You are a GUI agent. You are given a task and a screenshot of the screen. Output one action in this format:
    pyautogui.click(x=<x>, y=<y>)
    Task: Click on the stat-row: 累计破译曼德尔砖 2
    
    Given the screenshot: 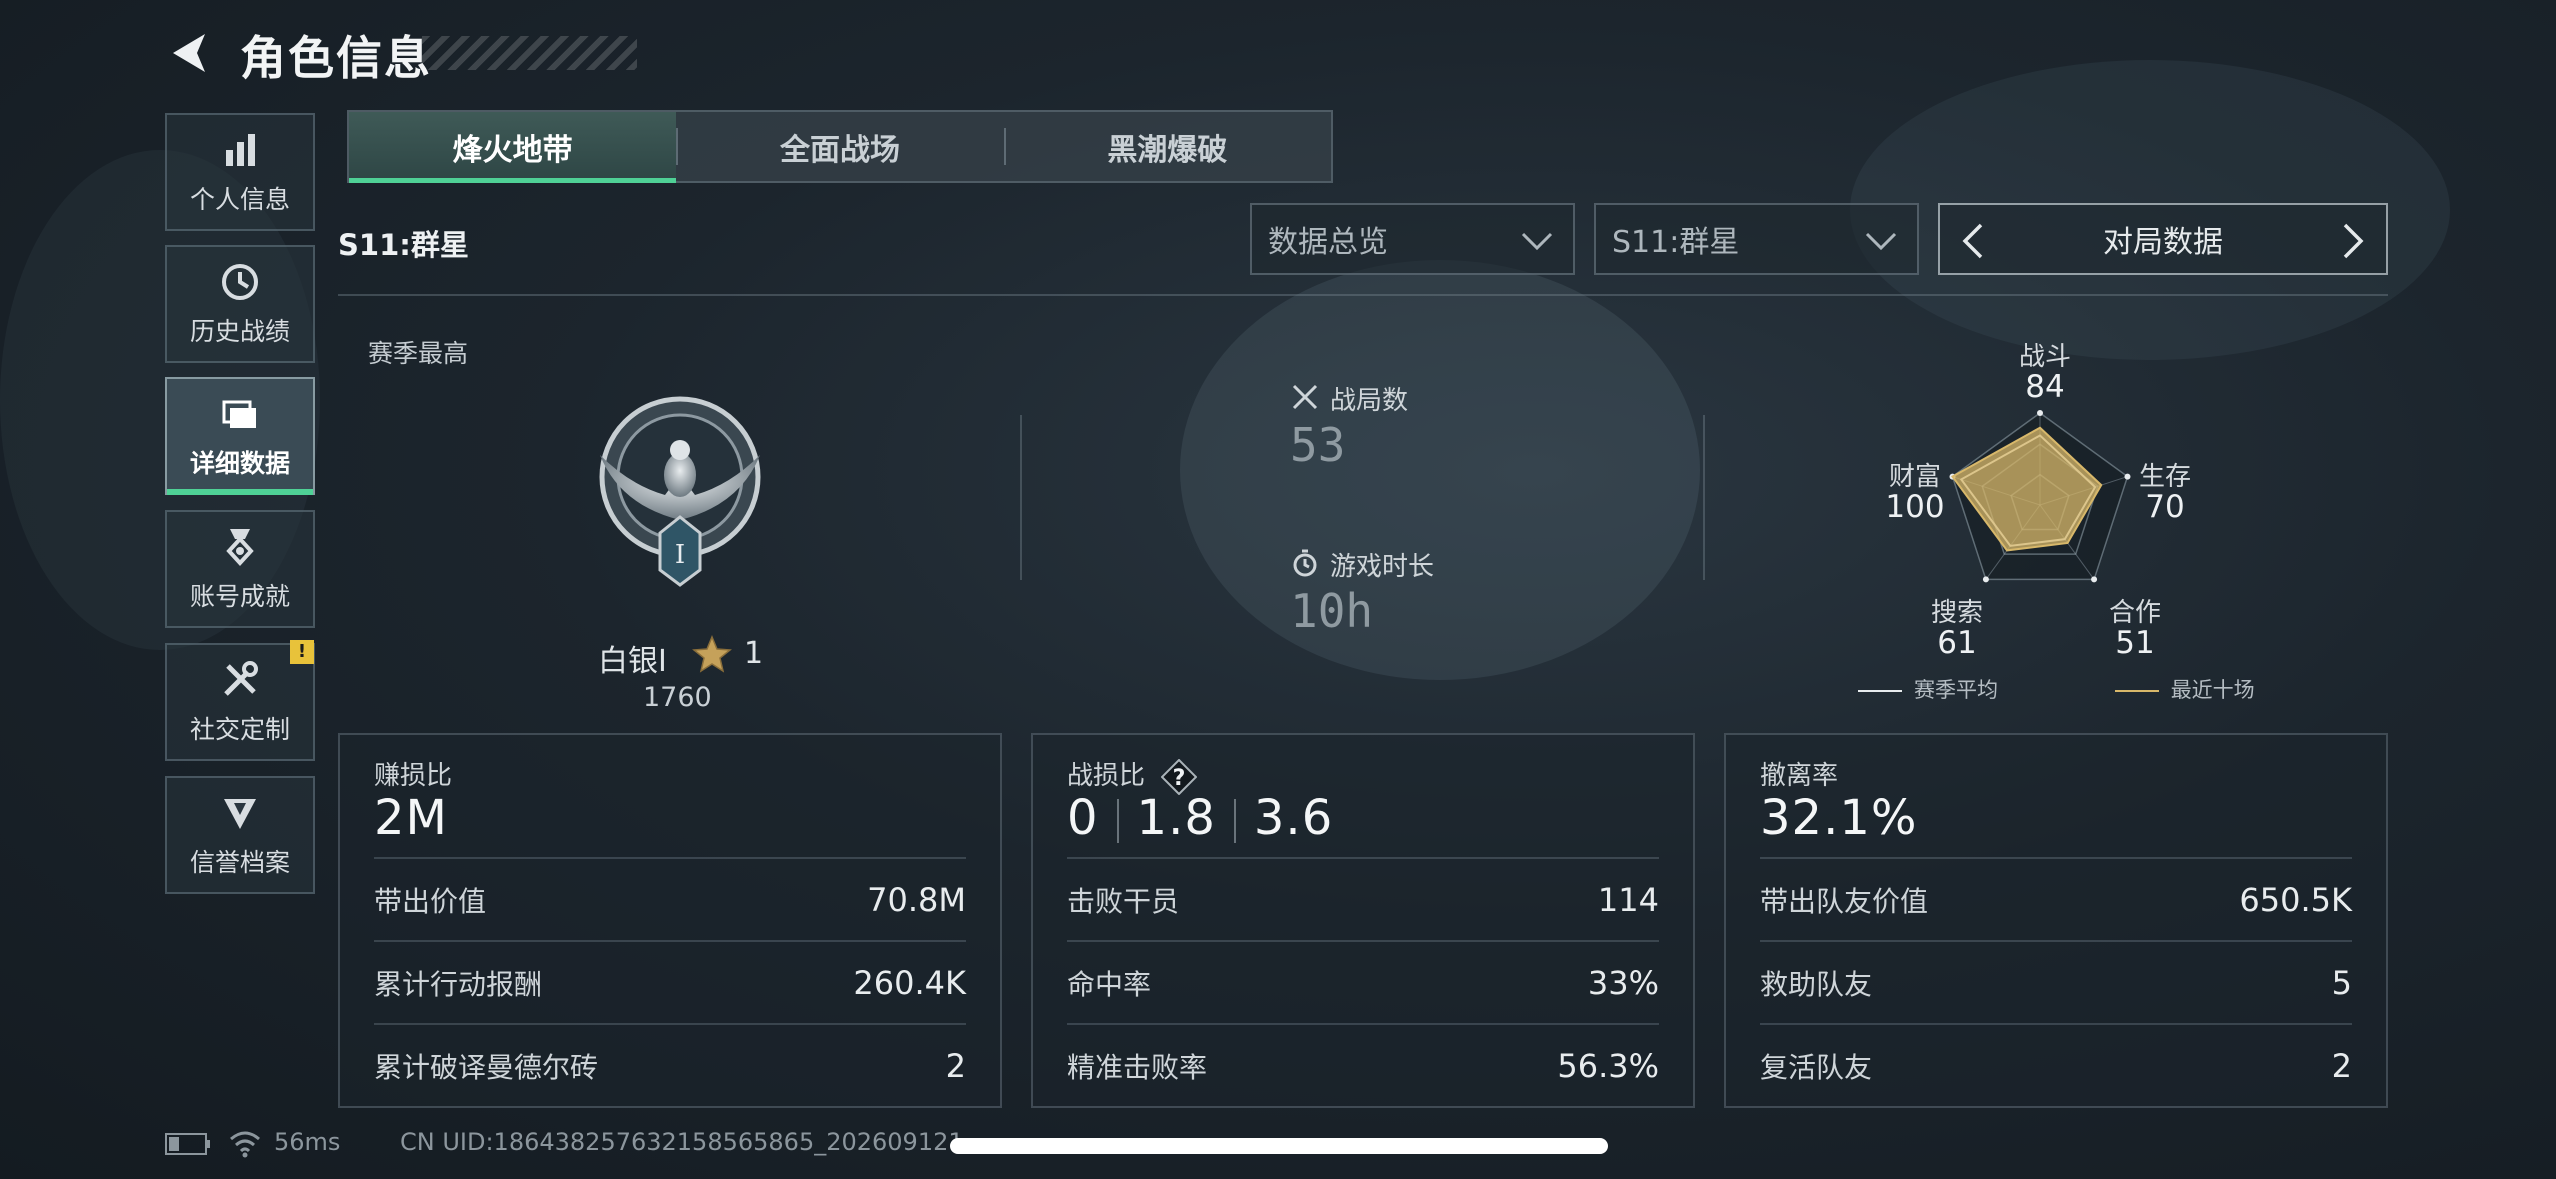 What is the action you would take?
    pyautogui.click(x=670, y=1065)
    